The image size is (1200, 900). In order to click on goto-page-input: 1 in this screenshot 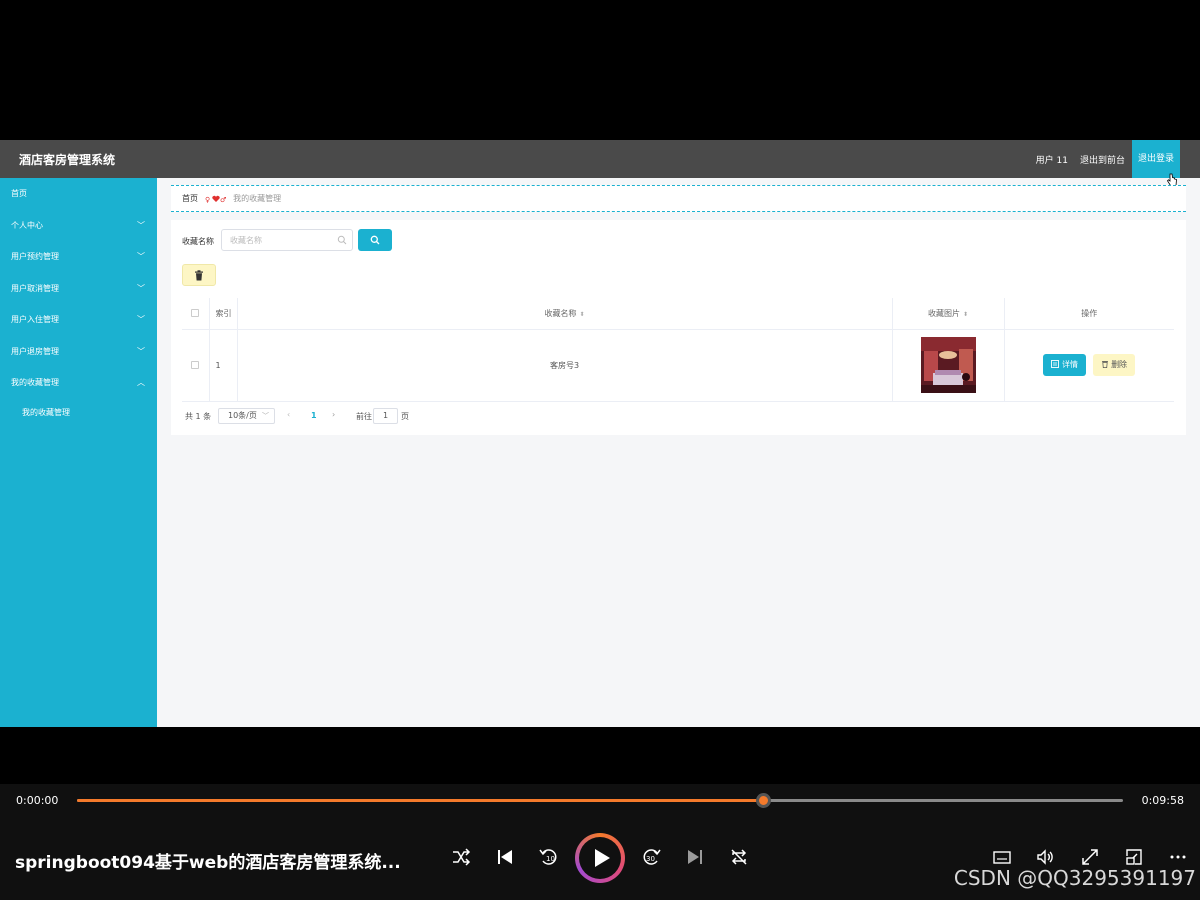, I will do `click(385, 416)`.